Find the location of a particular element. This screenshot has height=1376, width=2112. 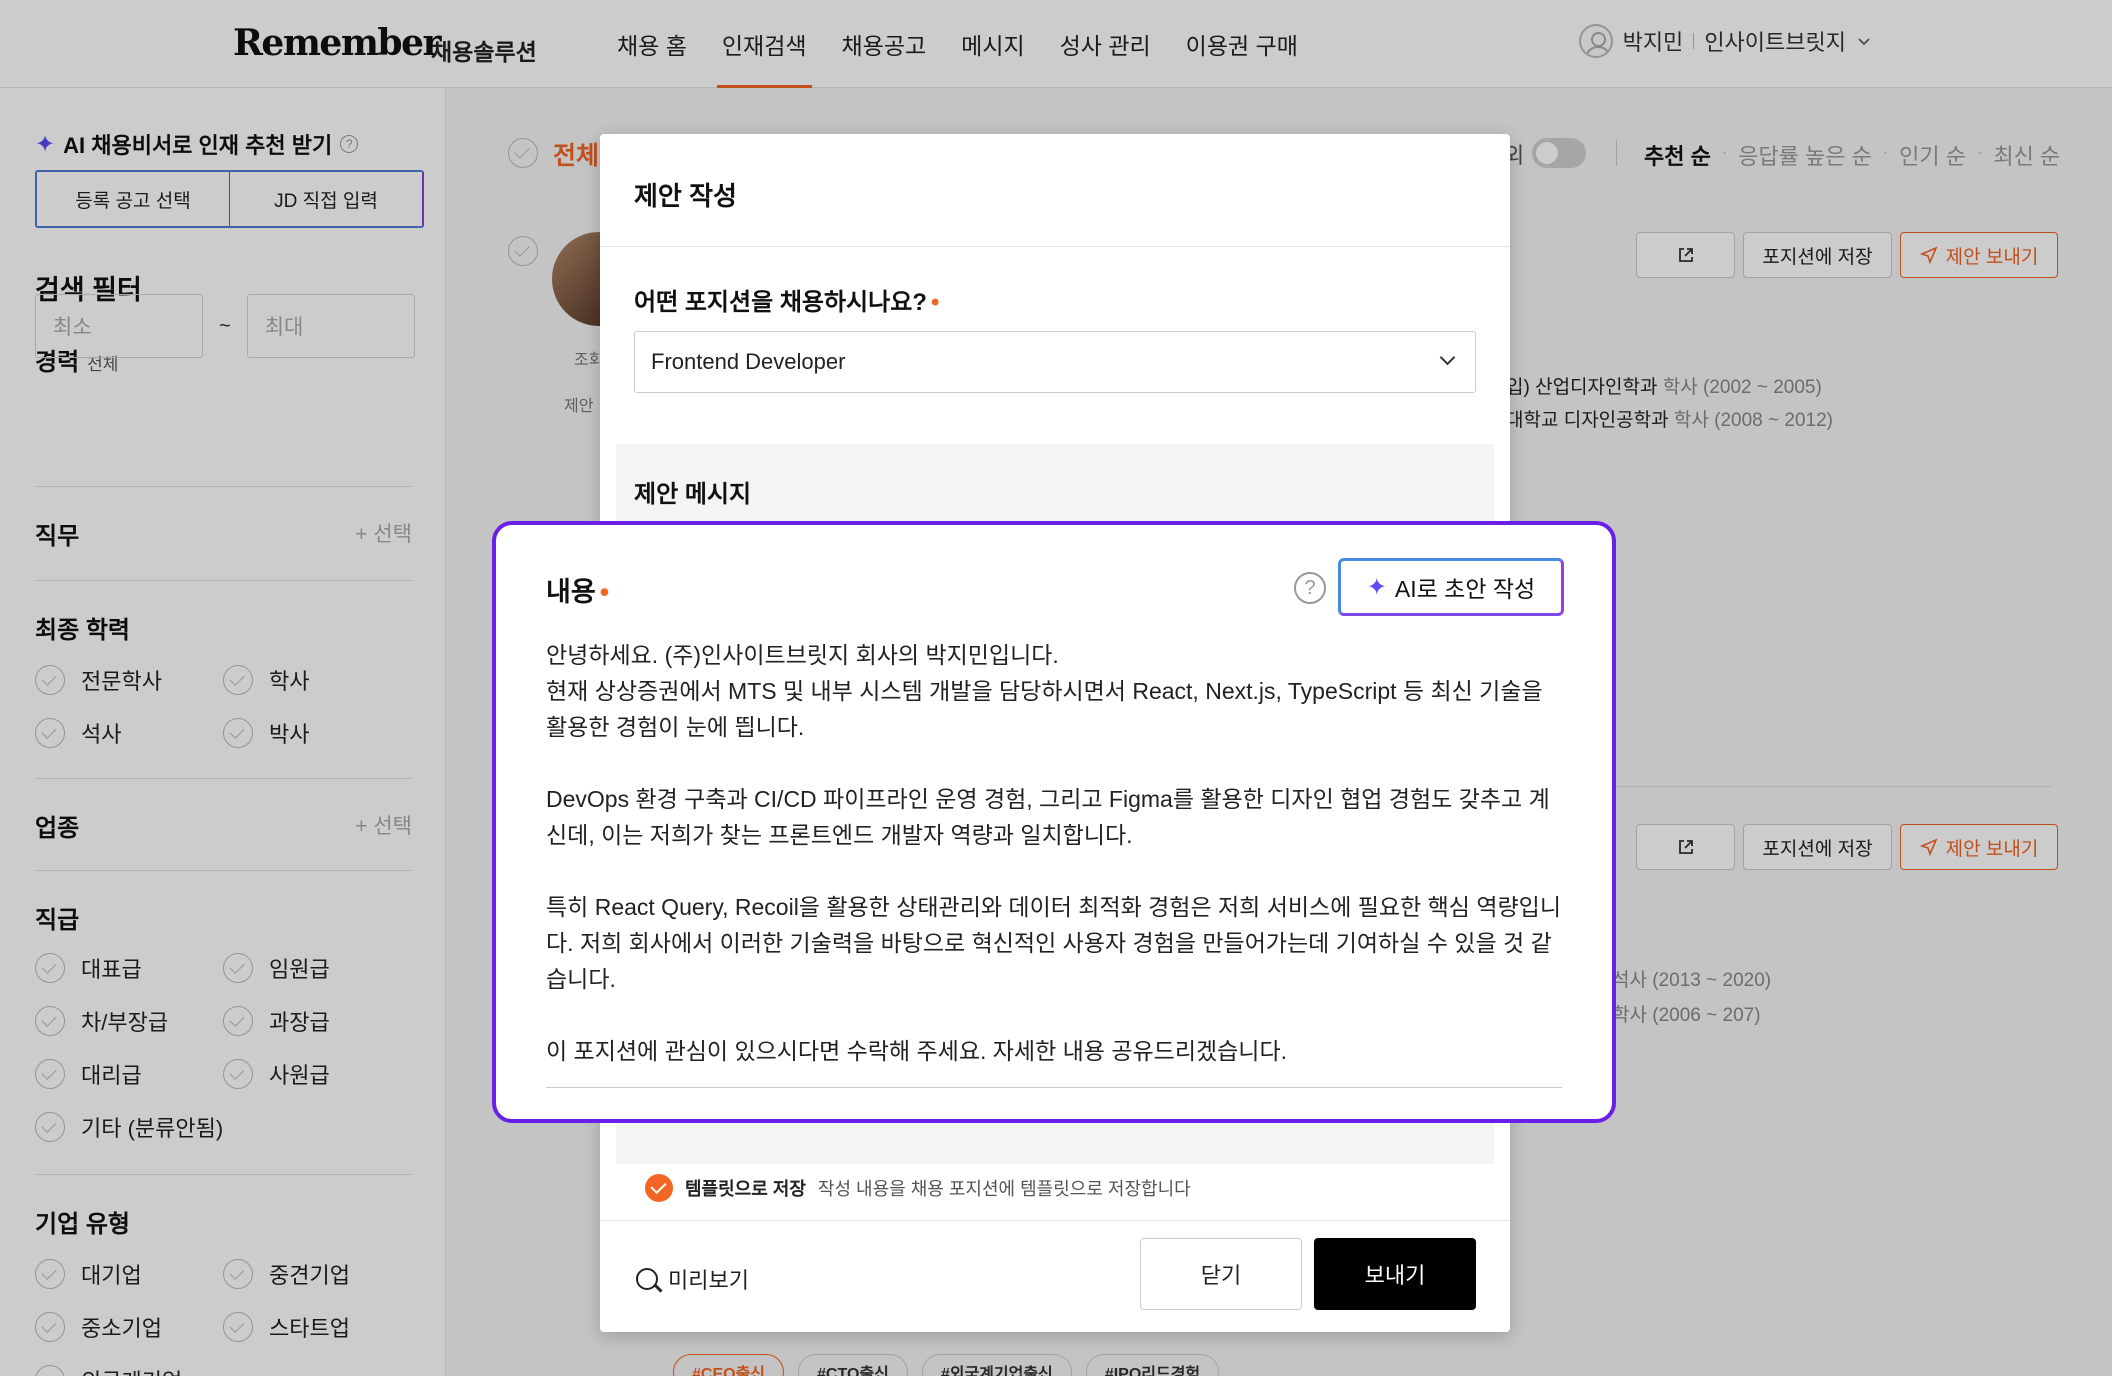

search-icon is located at coordinates (647, 1279).